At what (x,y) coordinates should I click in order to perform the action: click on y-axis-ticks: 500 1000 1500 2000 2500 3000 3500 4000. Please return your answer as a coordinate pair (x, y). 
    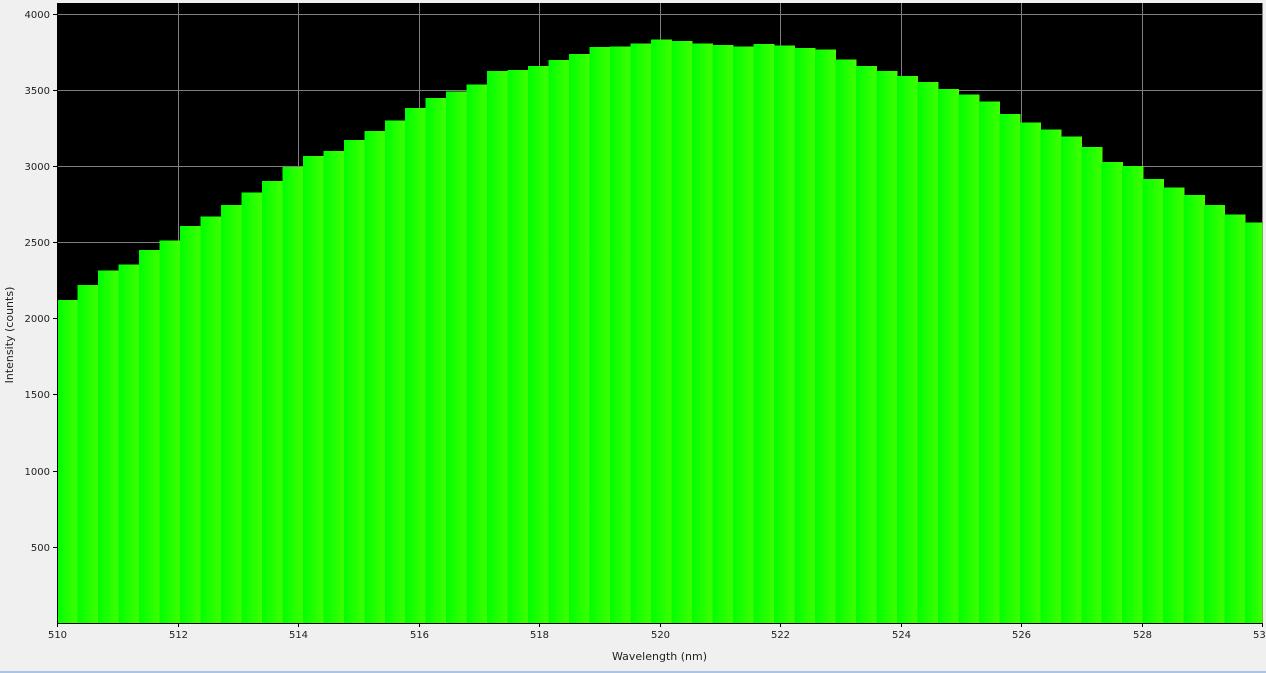
    Looking at the image, I should click on (41, 282).